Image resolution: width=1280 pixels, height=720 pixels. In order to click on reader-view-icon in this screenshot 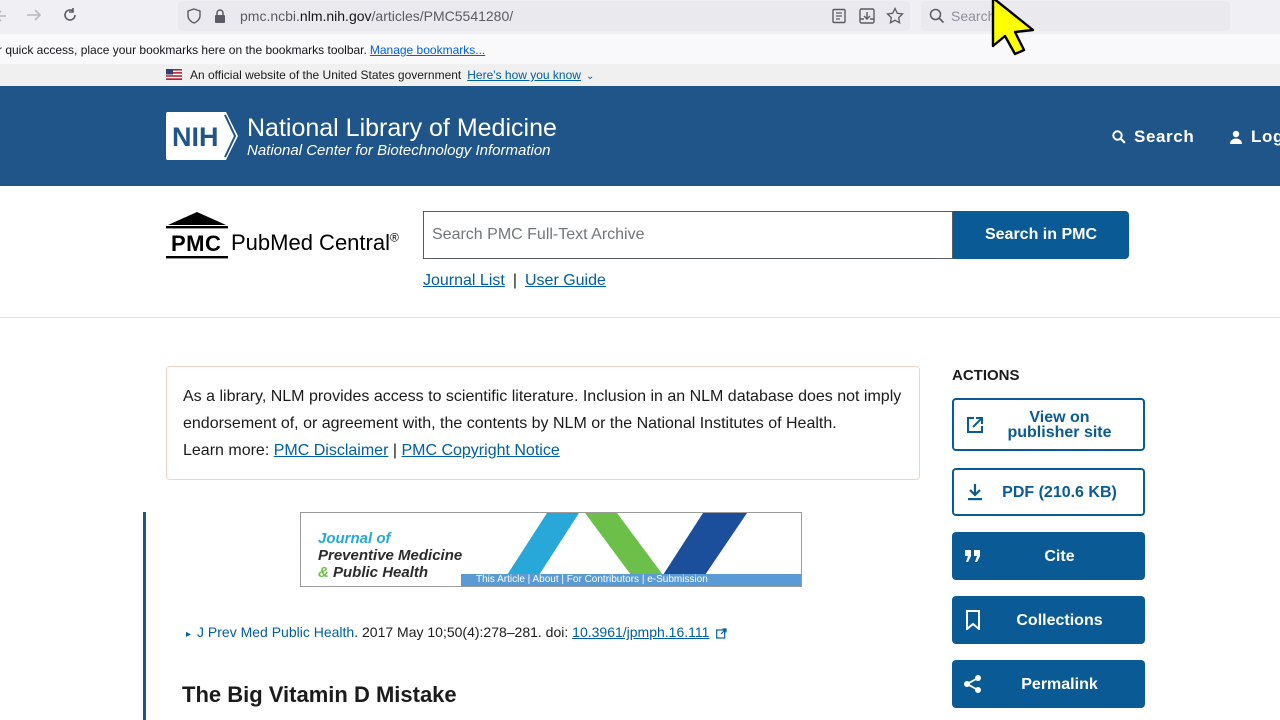, I will do `click(839, 16)`.